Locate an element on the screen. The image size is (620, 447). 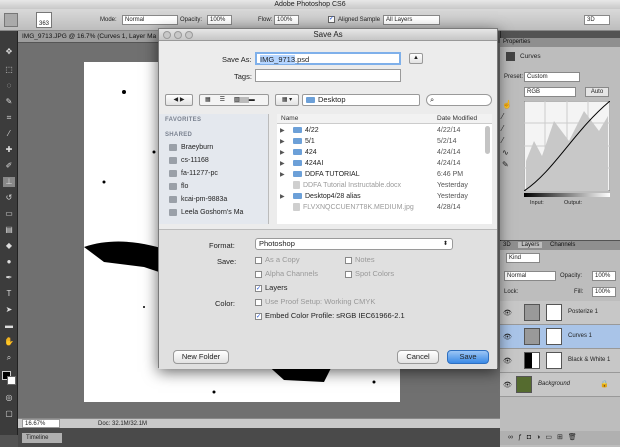
workspace-select: 3D is located at coordinates (597, 20).